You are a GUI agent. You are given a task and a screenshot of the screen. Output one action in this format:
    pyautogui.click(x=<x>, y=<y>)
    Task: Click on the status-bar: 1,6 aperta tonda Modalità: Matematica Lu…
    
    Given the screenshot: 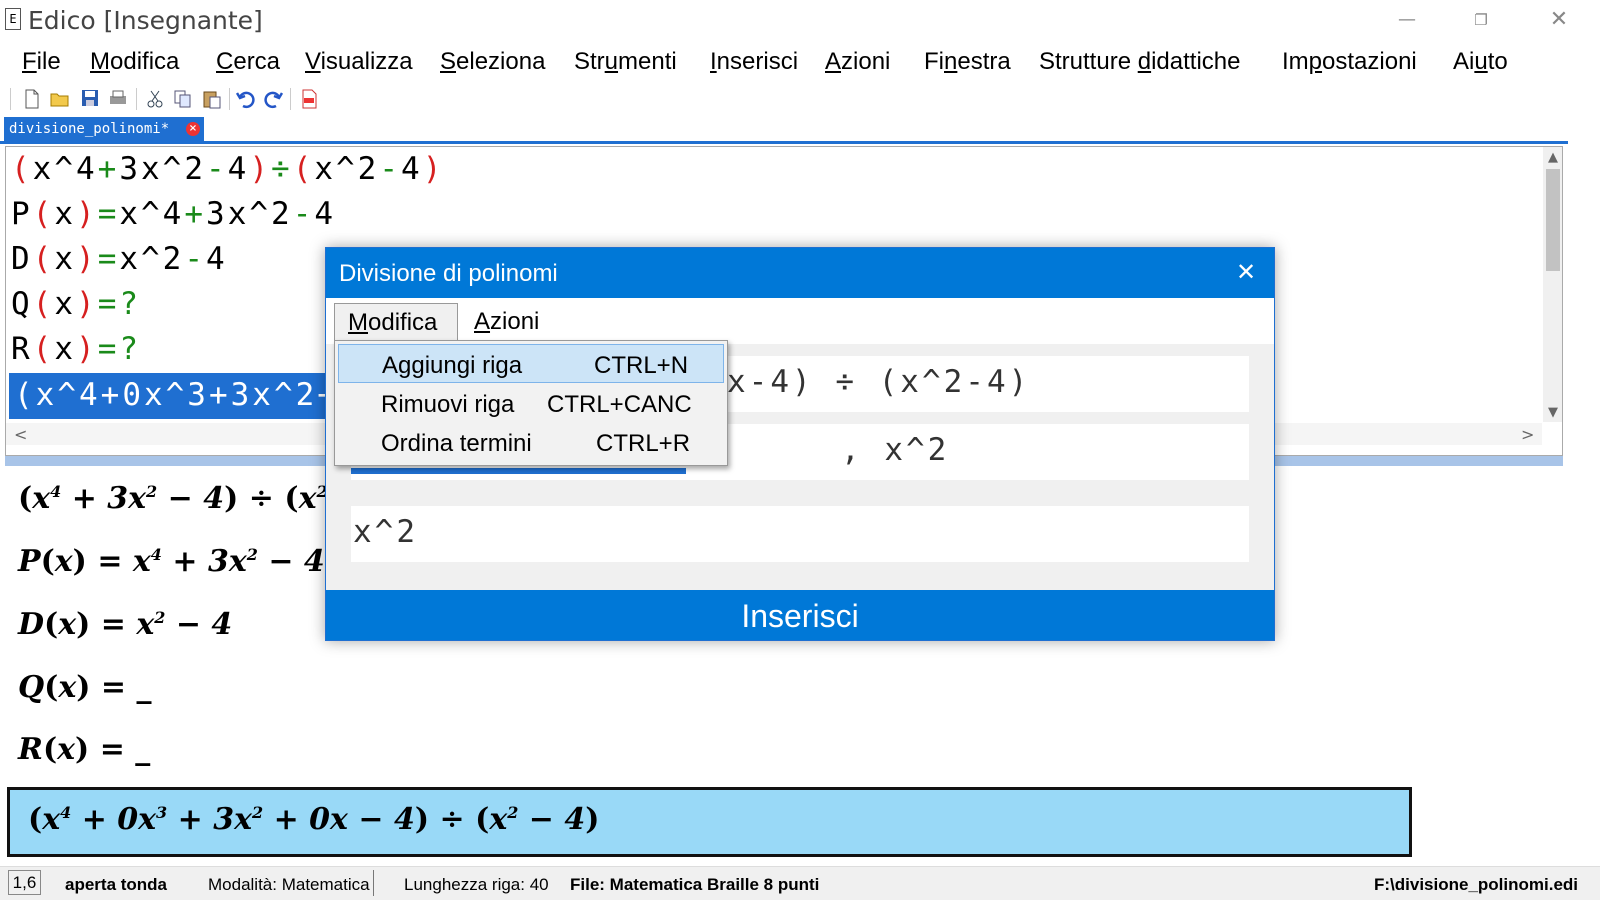 What is the action you would take?
    pyautogui.click(x=800, y=883)
    